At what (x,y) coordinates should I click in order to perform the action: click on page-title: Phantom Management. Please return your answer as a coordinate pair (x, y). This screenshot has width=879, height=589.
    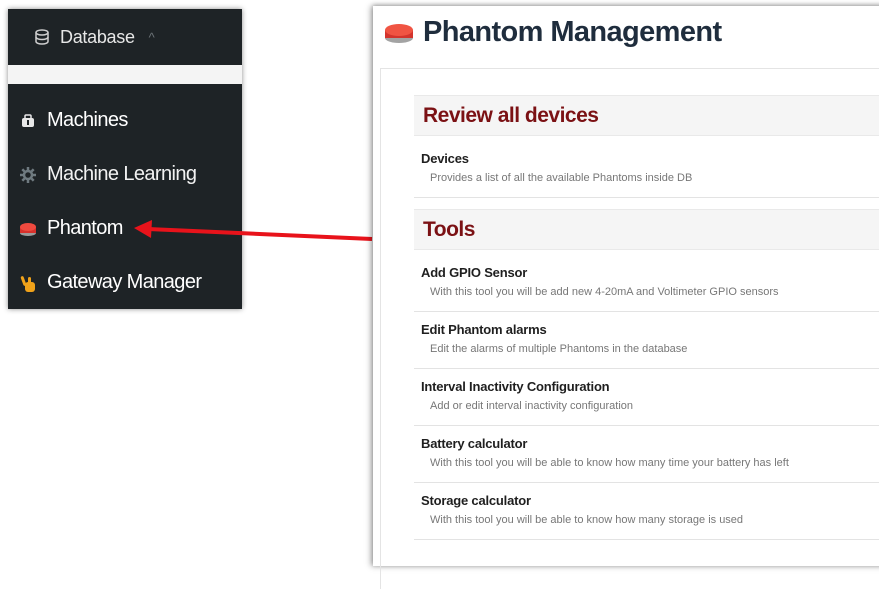
    Looking at the image, I should click on (552, 32).